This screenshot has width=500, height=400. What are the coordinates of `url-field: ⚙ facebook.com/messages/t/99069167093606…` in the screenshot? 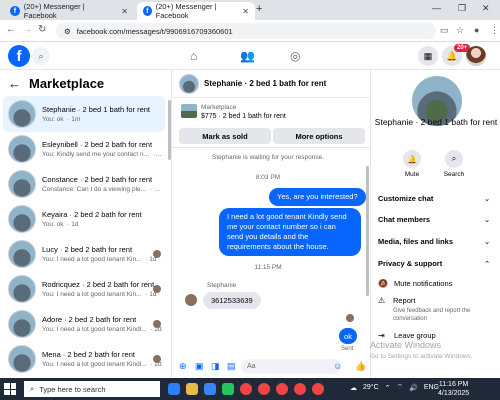 It's located at (246, 31).